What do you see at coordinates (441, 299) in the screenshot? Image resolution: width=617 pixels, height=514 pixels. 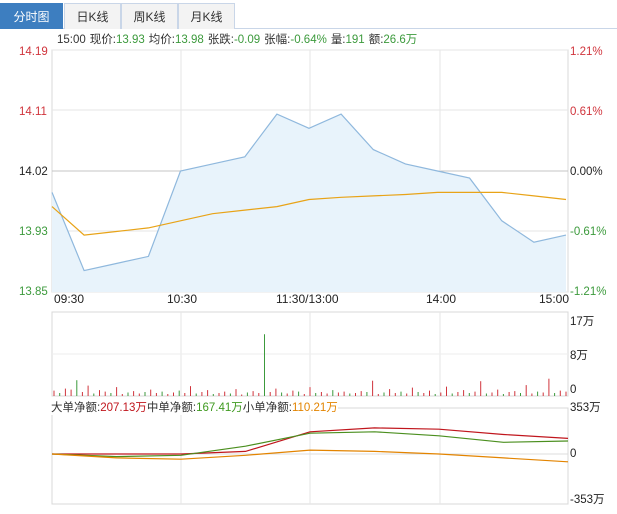 I see `time-axis-label: 14:00` at bounding box center [441, 299].